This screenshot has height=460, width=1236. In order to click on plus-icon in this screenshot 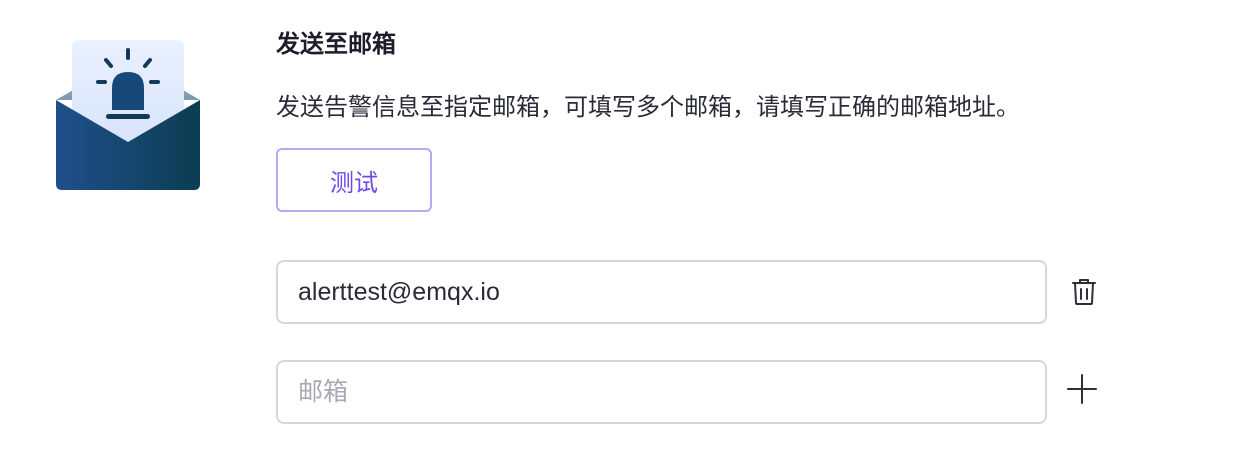, I will do `click(1082, 389)`.